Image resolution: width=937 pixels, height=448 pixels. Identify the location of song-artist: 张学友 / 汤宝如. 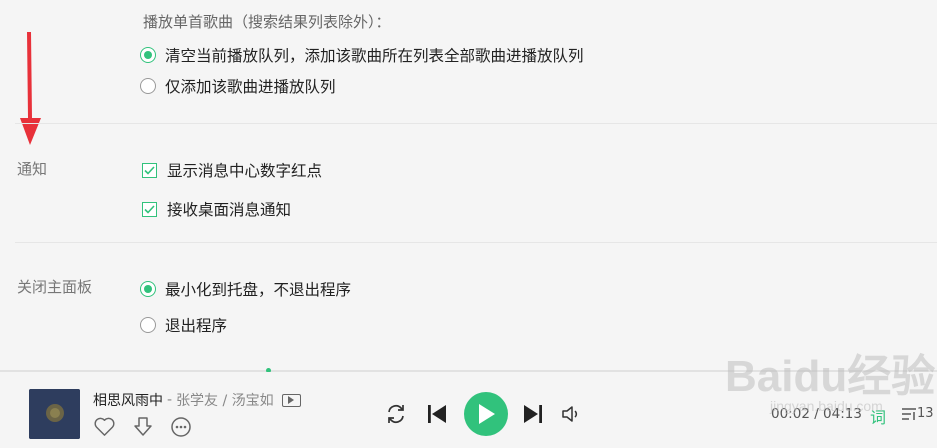
(225, 400).